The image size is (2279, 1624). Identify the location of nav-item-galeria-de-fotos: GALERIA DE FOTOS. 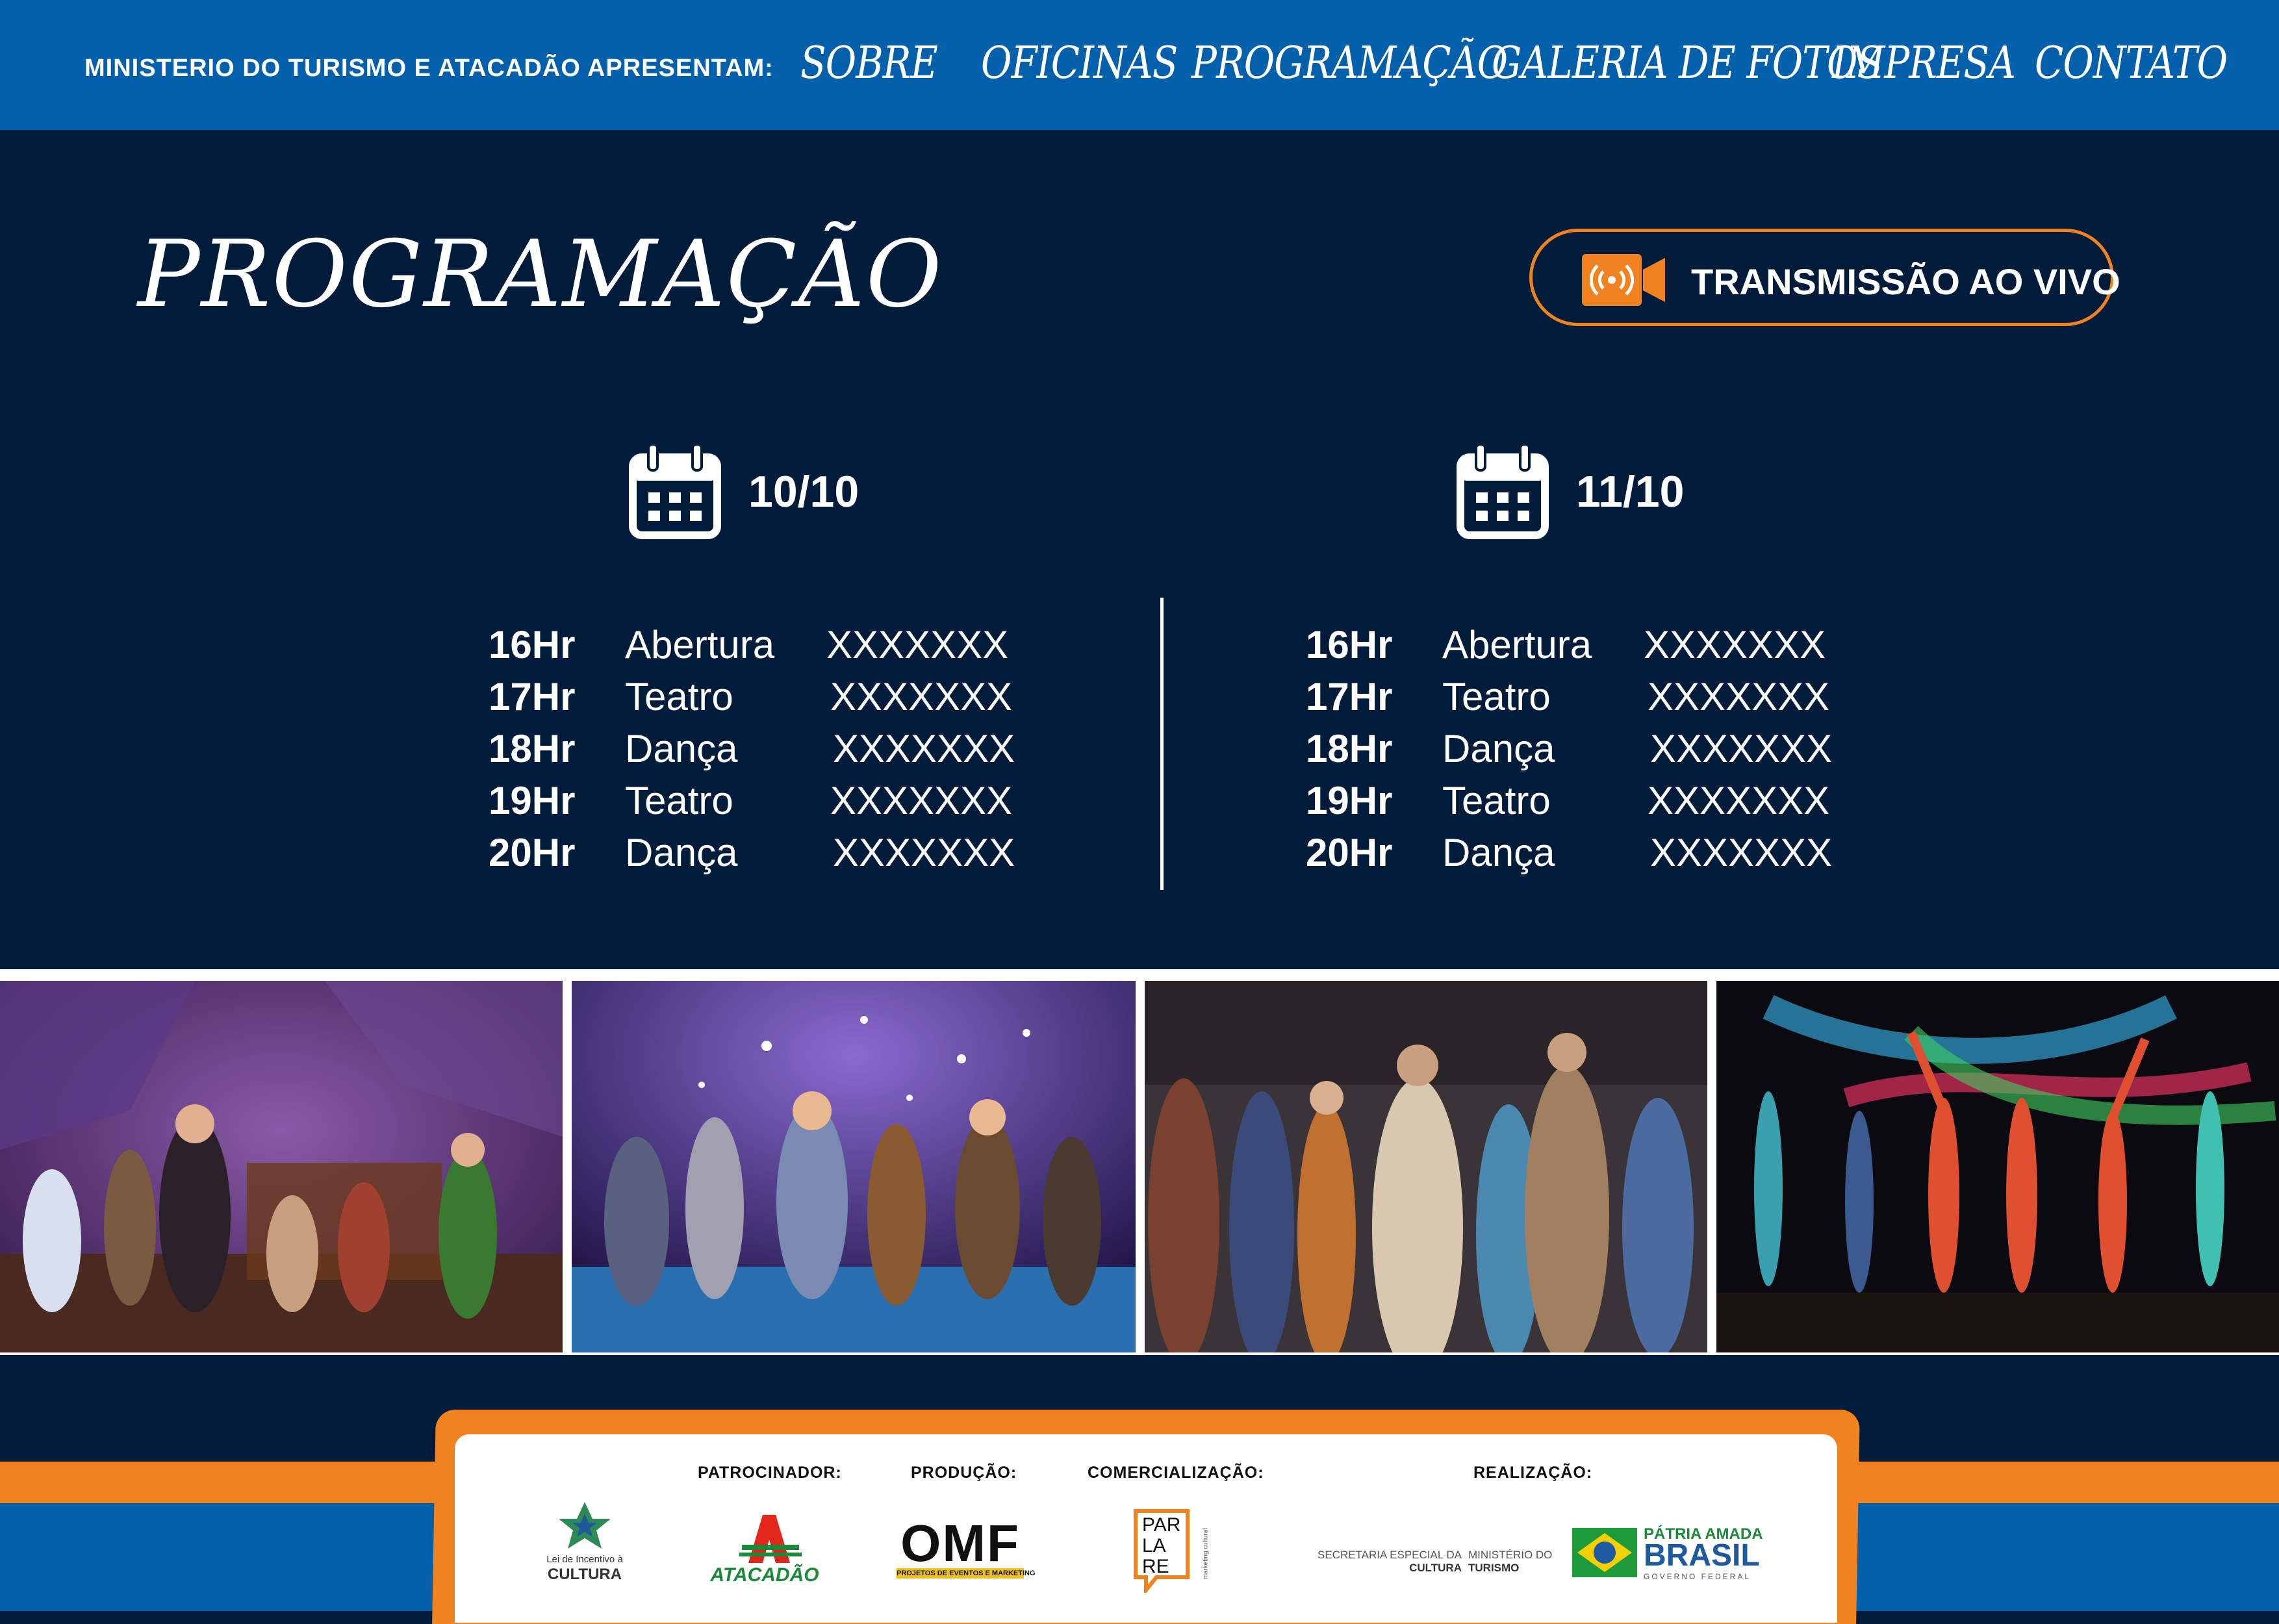
(1687, 63).